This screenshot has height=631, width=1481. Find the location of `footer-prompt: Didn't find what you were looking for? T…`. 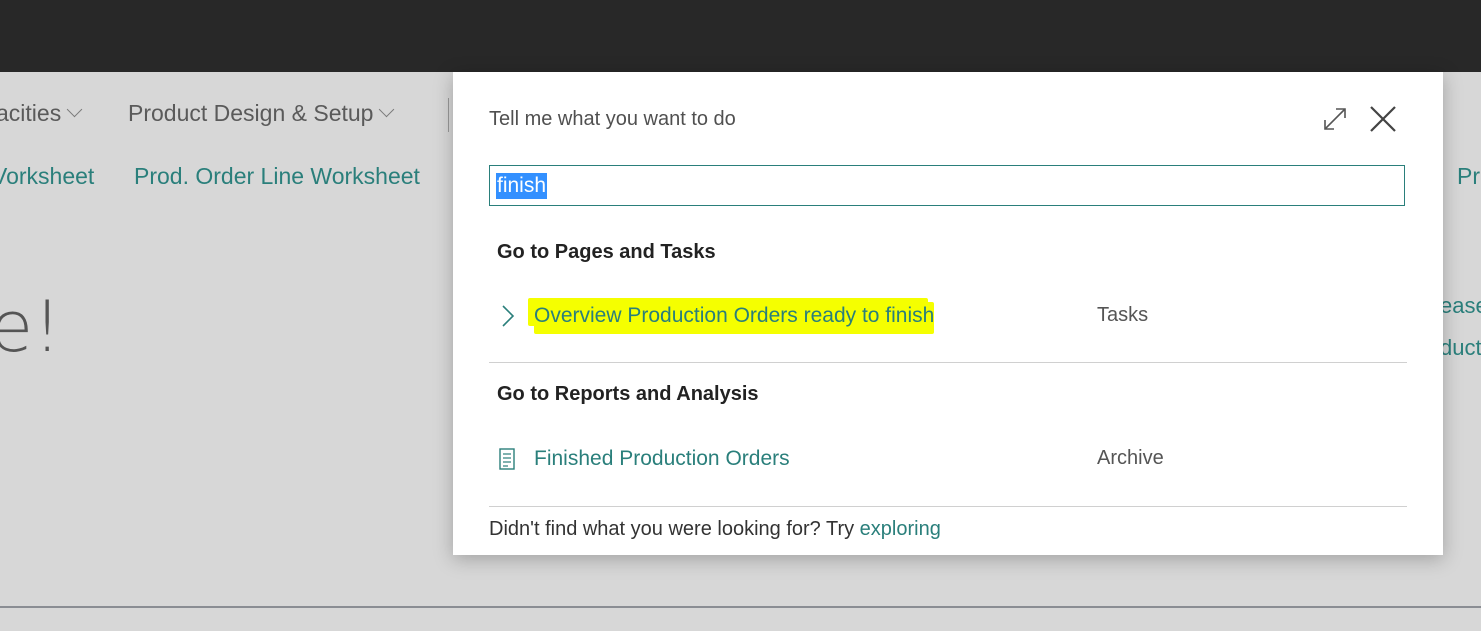

footer-prompt: Didn't find what you were looking for? T… is located at coordinates (674, 529).